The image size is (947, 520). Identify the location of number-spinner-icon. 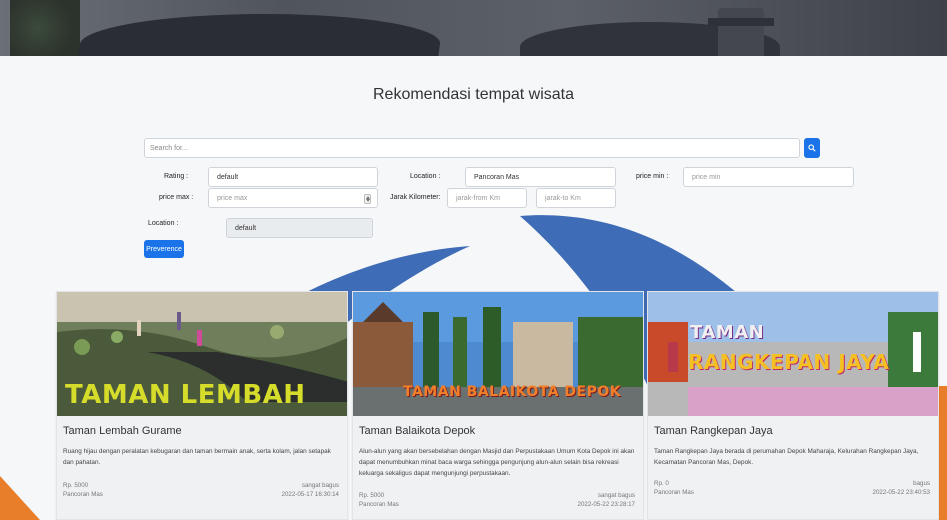
(367, 199).